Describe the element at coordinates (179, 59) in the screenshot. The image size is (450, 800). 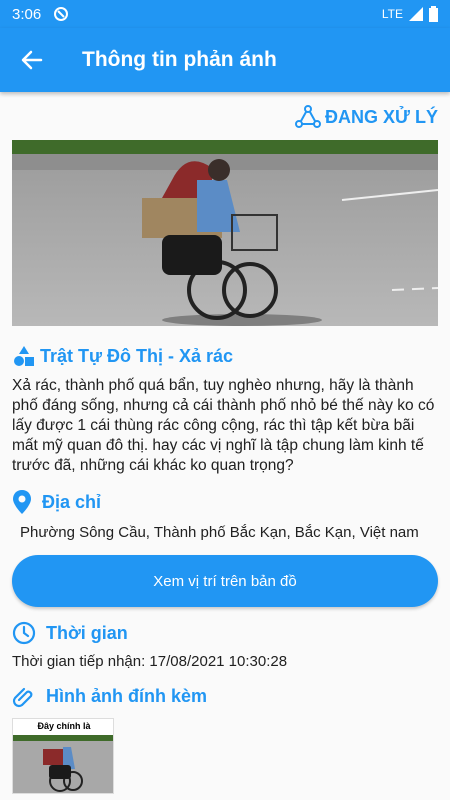
I see `page-title: Thông tin phản ánh` at that location.